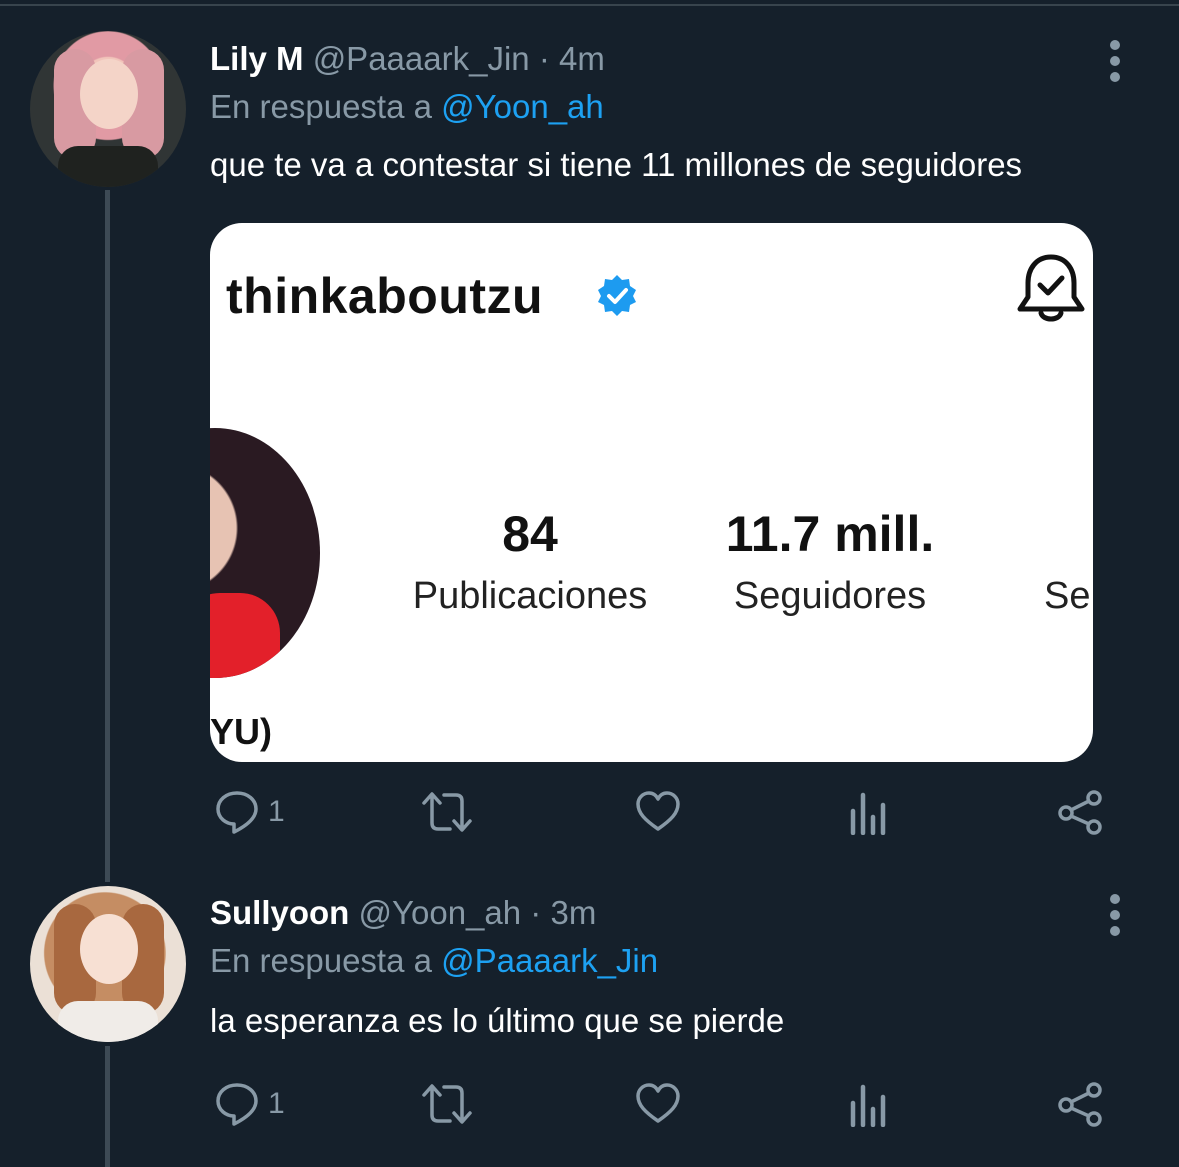 This screenshot has width=1179, height=1167. Describe the element at coordinates (1067, 596) in the screenshot. I see `ig-following-label: Se` at that location.